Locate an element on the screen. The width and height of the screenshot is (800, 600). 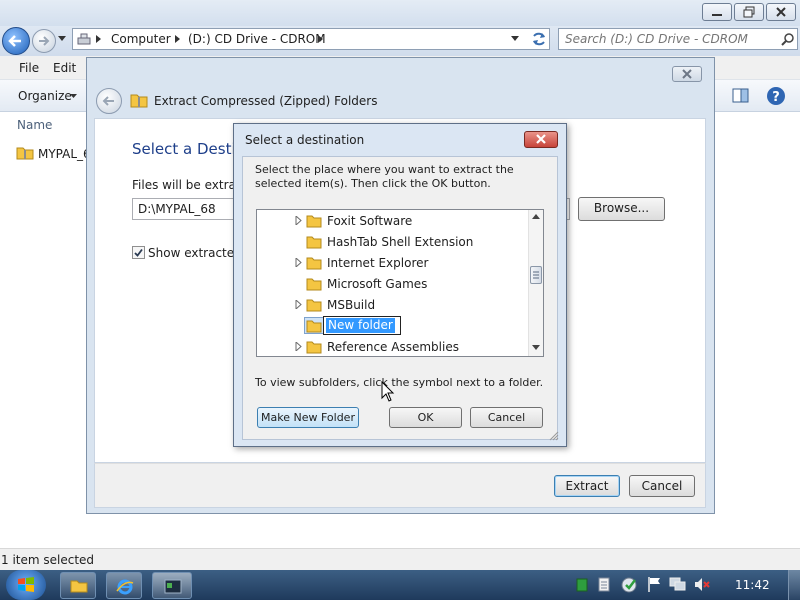
tree-item-label: Internet Explorer is located at coordinates (378, 263).